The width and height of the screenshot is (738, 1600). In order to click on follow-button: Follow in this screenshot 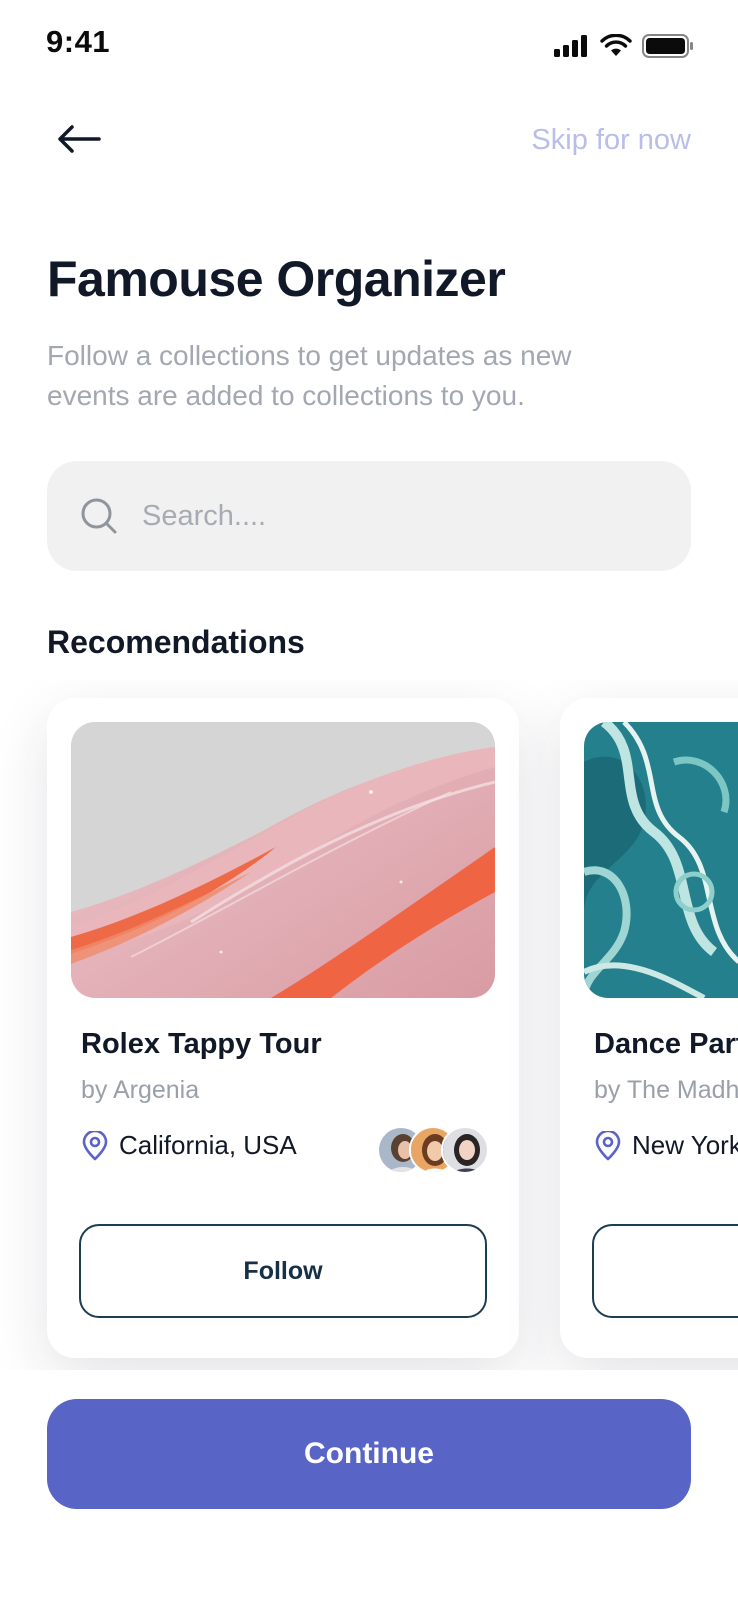, I will do `click(283, 1271)`.